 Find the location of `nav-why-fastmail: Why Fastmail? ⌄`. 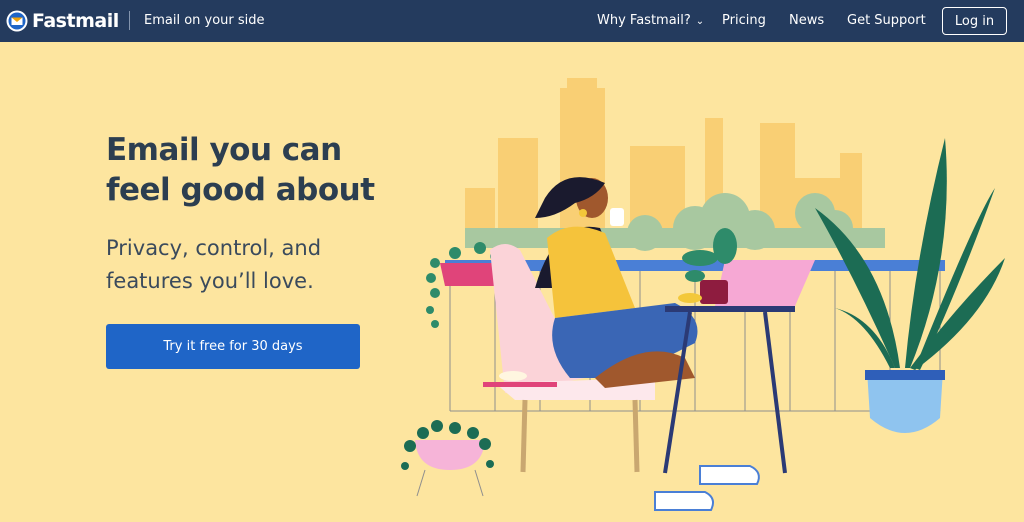

nav-why-fastmail: Why Fastmail? ⌄ is located at coordinates (650, 20).